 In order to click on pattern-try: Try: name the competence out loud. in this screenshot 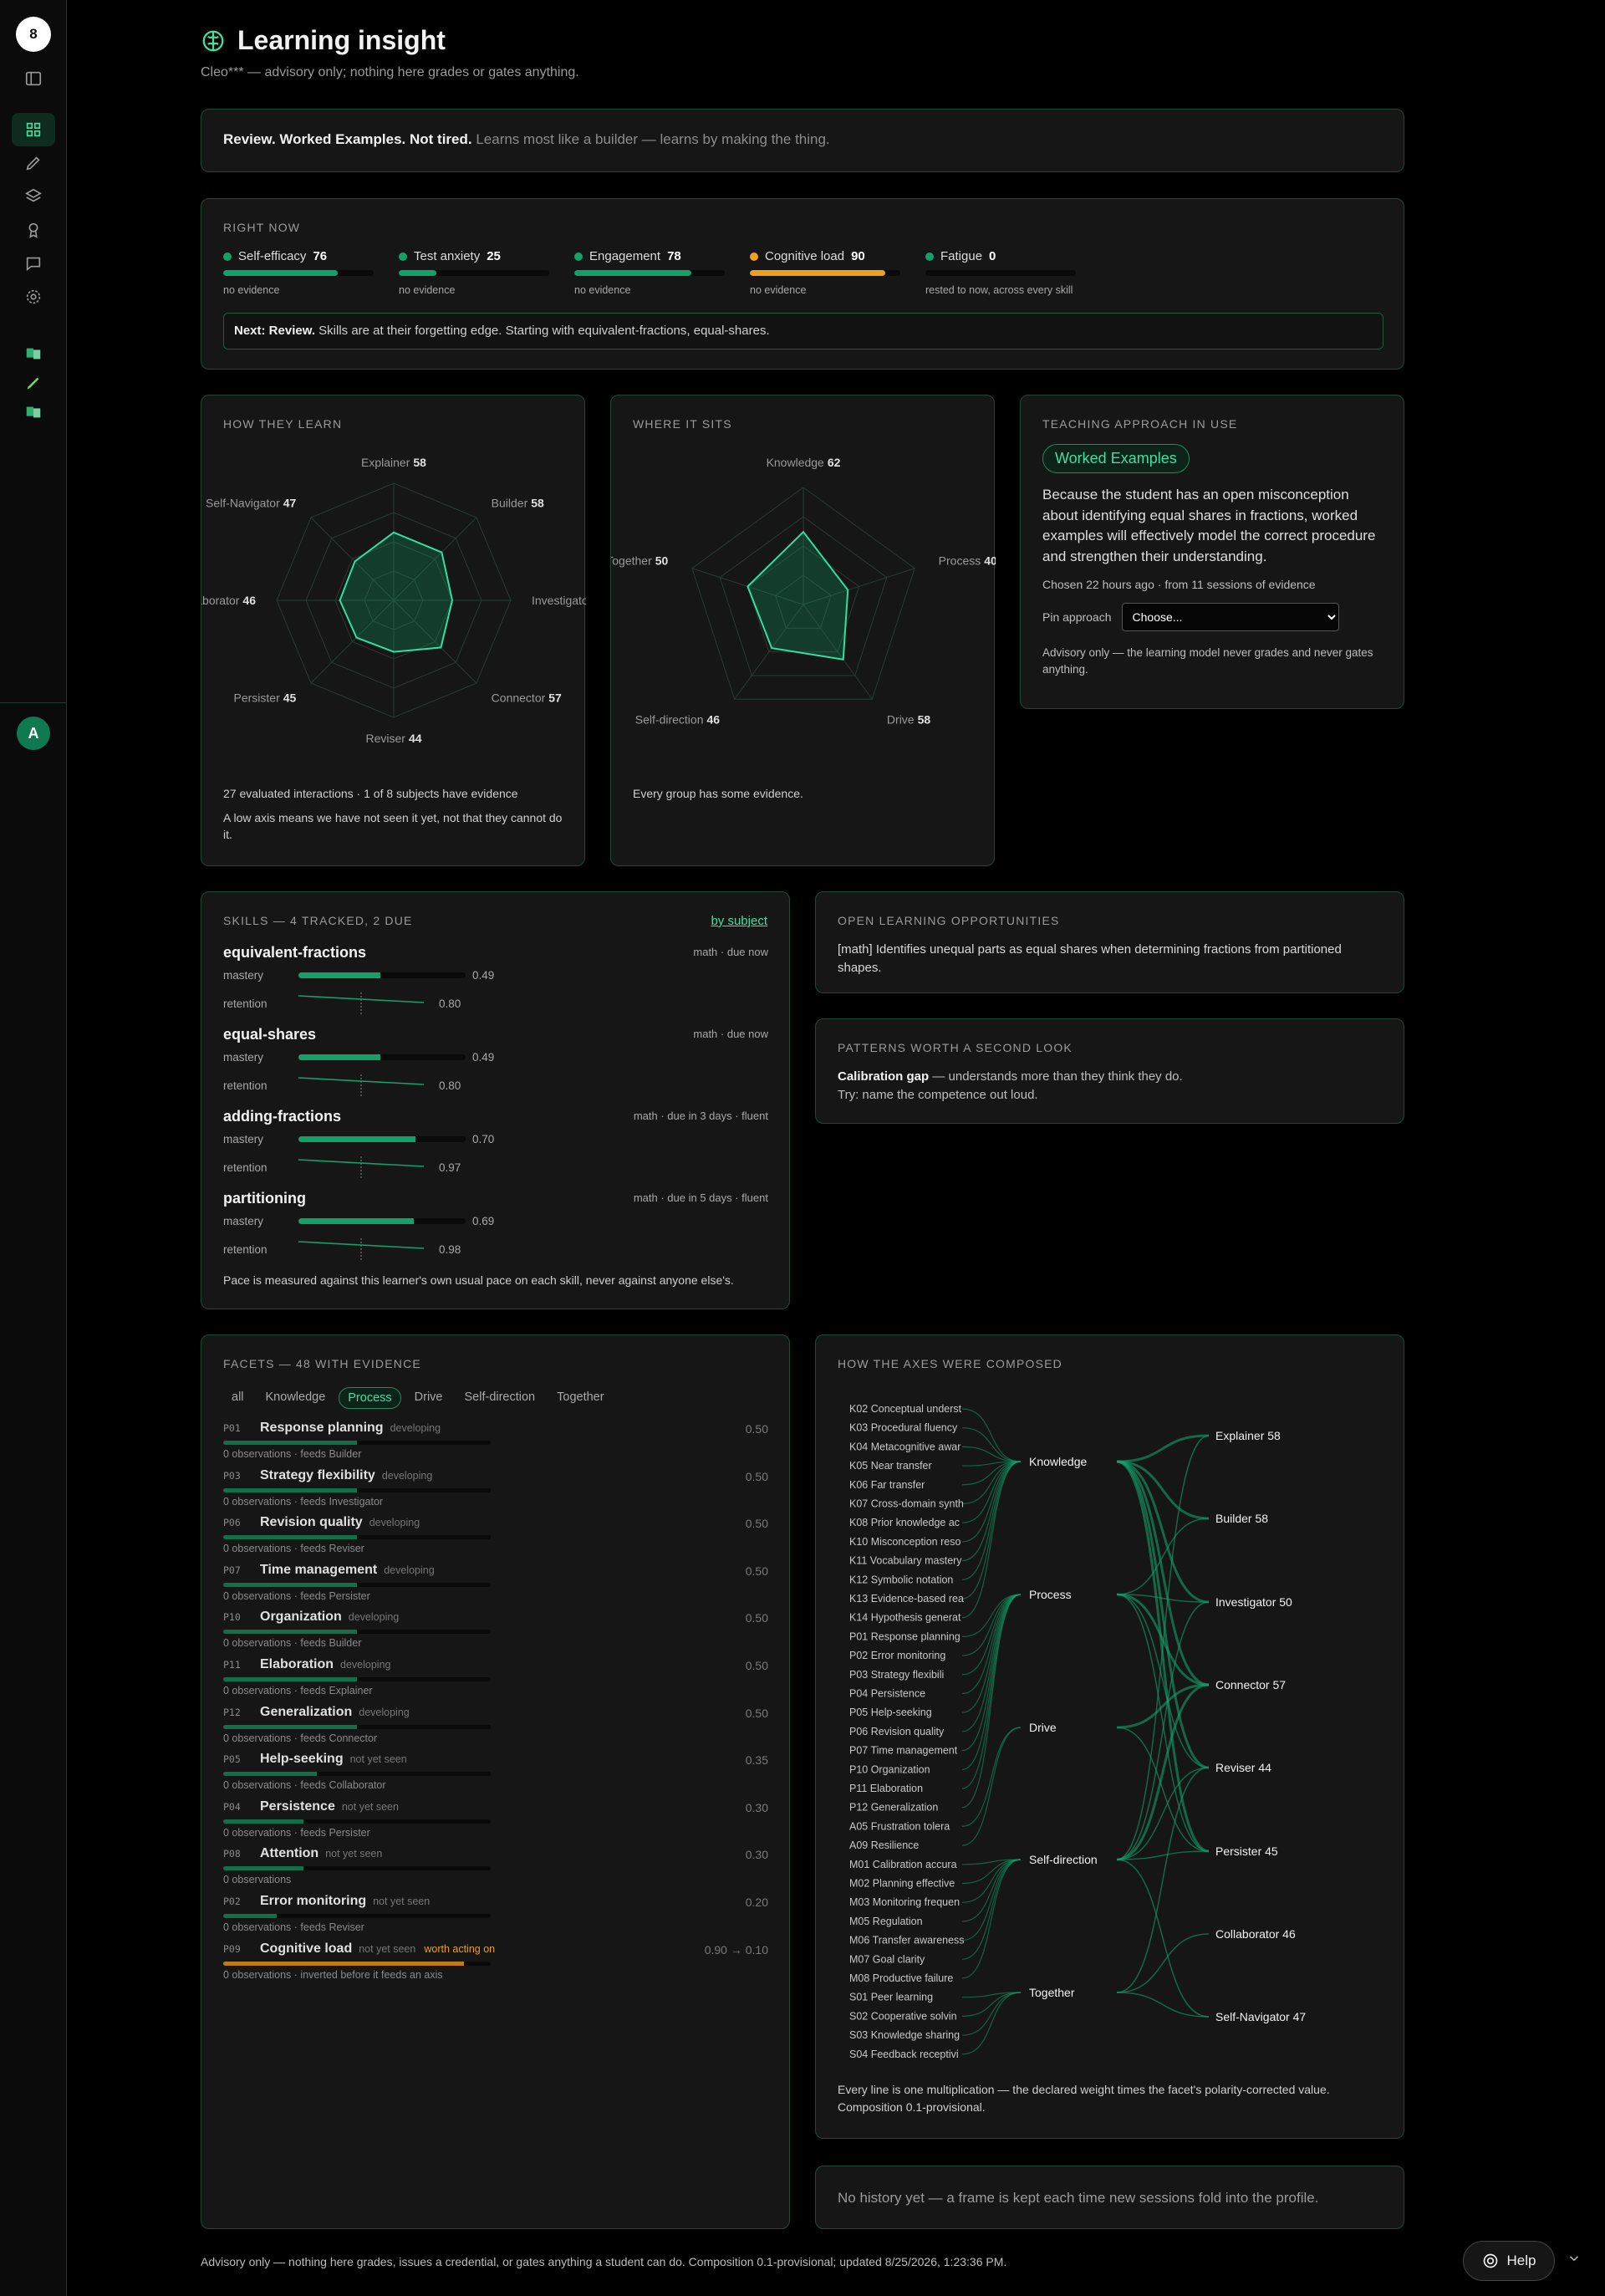, I will do `click(938, 1094)`.